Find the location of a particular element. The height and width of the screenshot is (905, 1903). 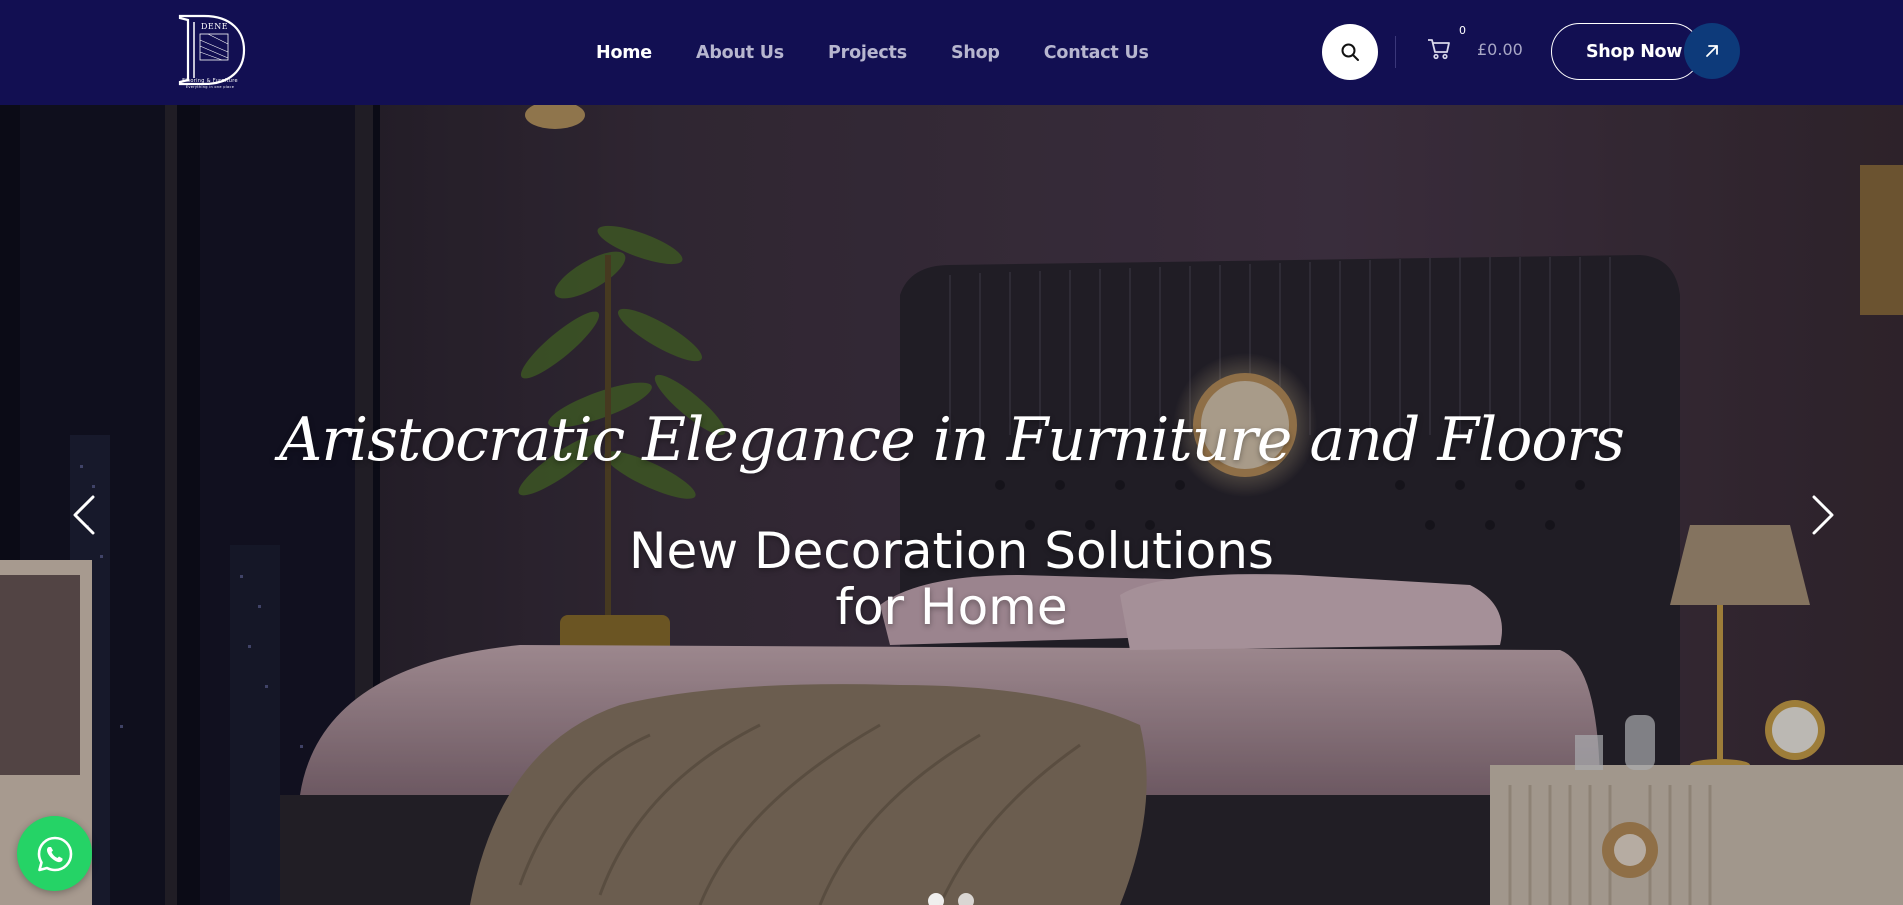

hero-title-line-2: for Home is located at coordinates (951, 607).